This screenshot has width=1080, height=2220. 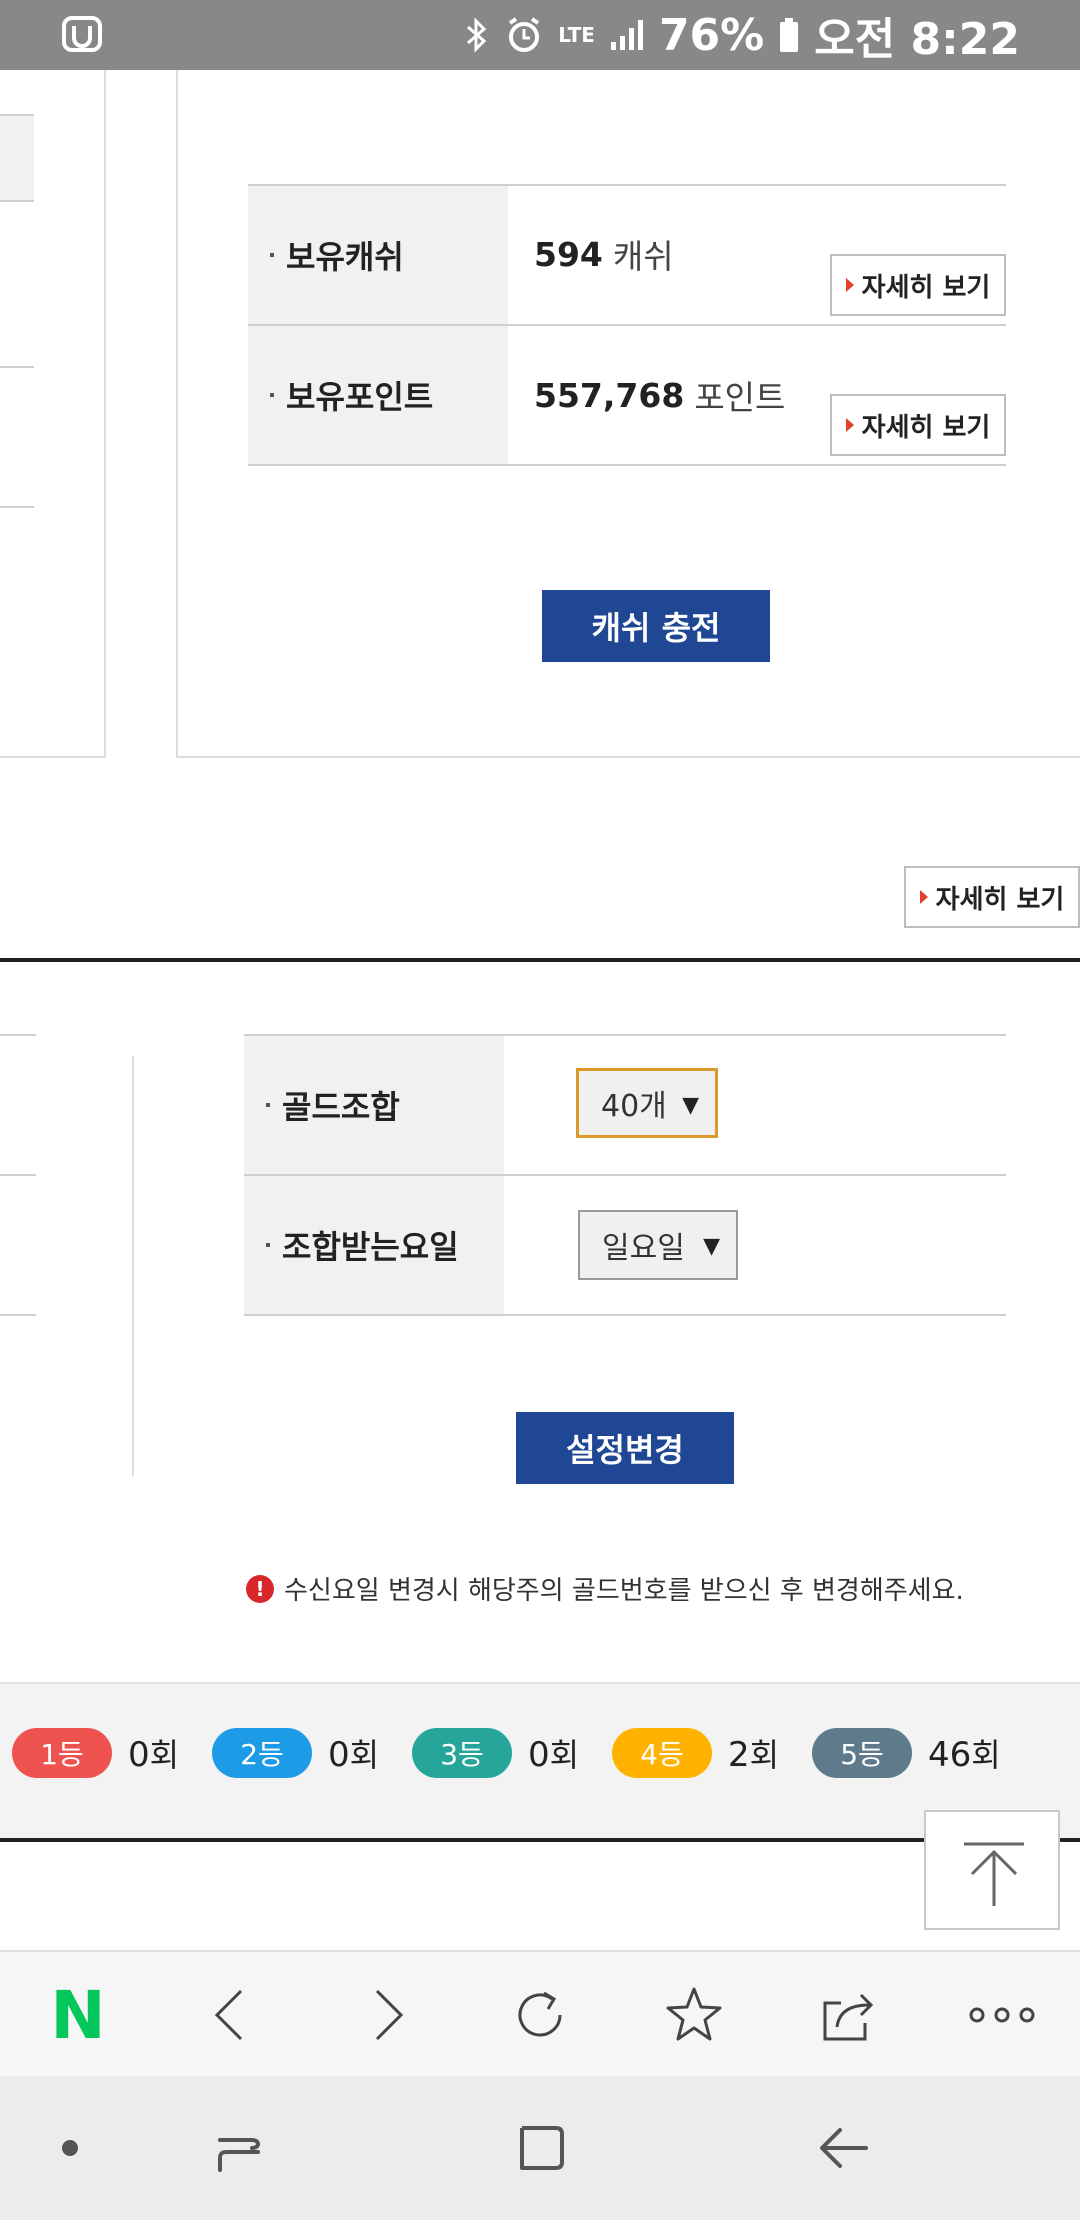 I want to click on point-detail-button: 자세히 보기, so click(x=918, y=425).